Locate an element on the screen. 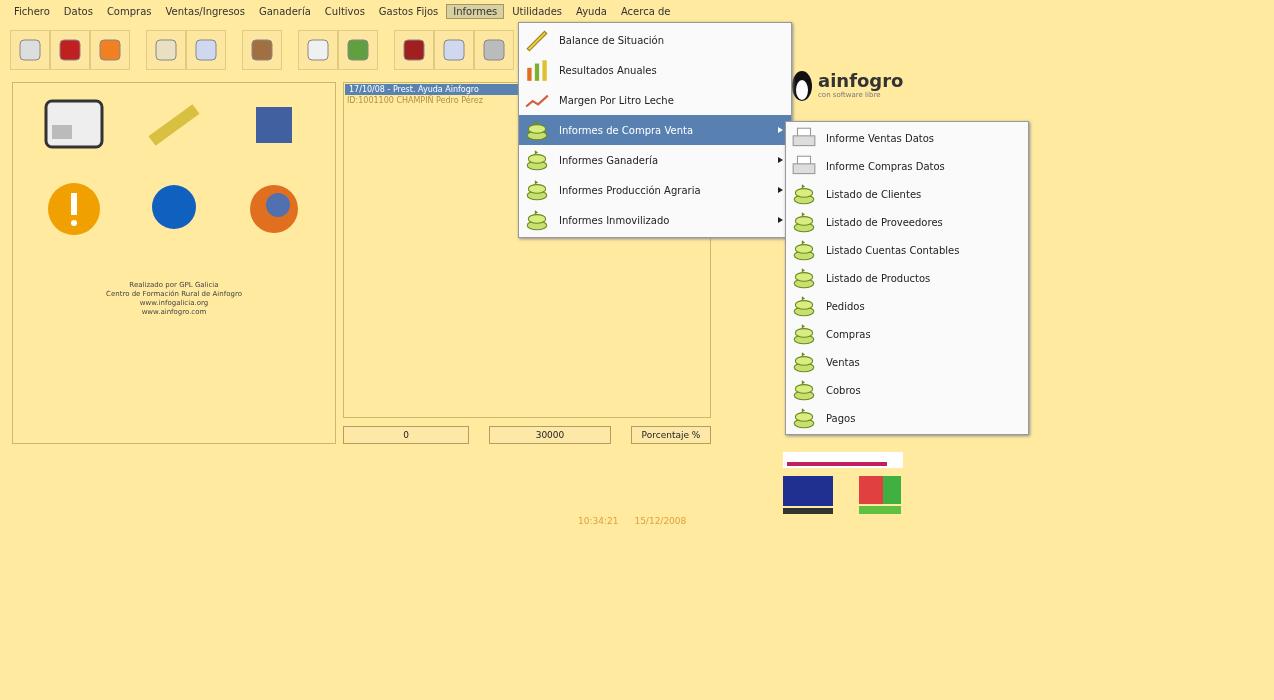 The height and width of the screenshot is (700, 1274). menu-item: Pagos is located at coordinates (907, 418).